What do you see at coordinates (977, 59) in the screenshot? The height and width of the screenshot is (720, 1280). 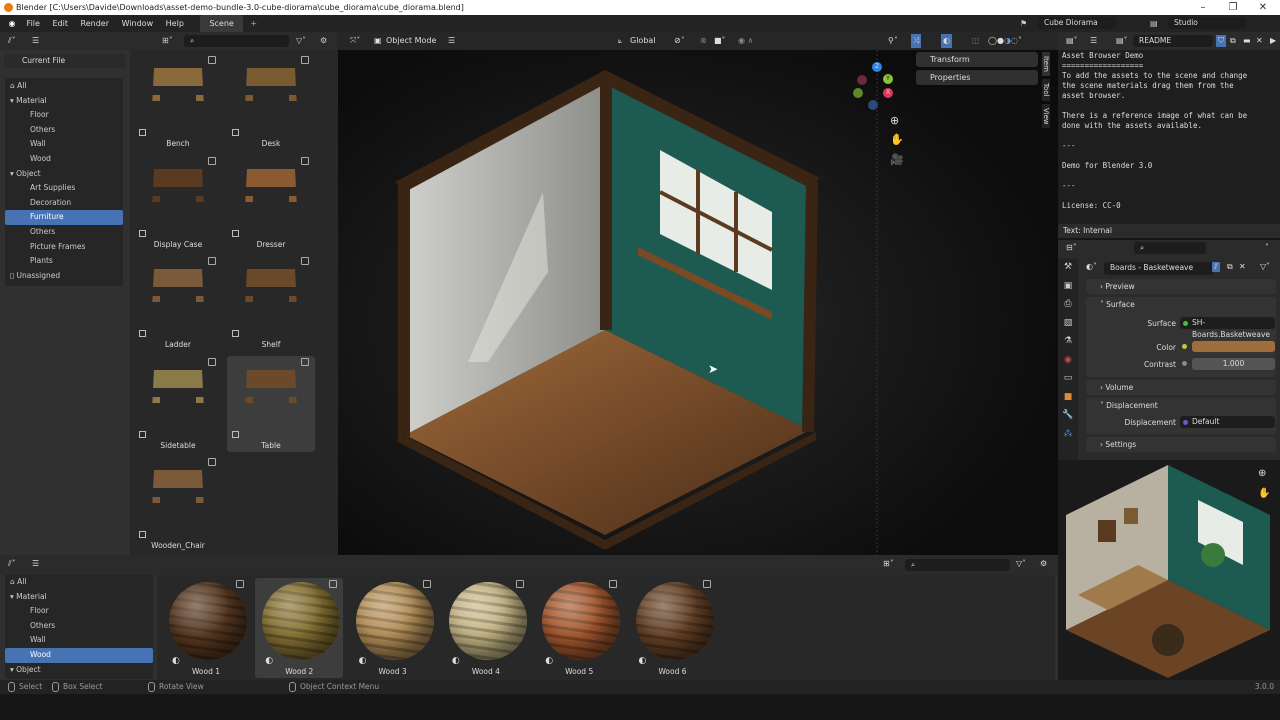 I see `transform-panel: Transform` at bounding box center [977, 59].